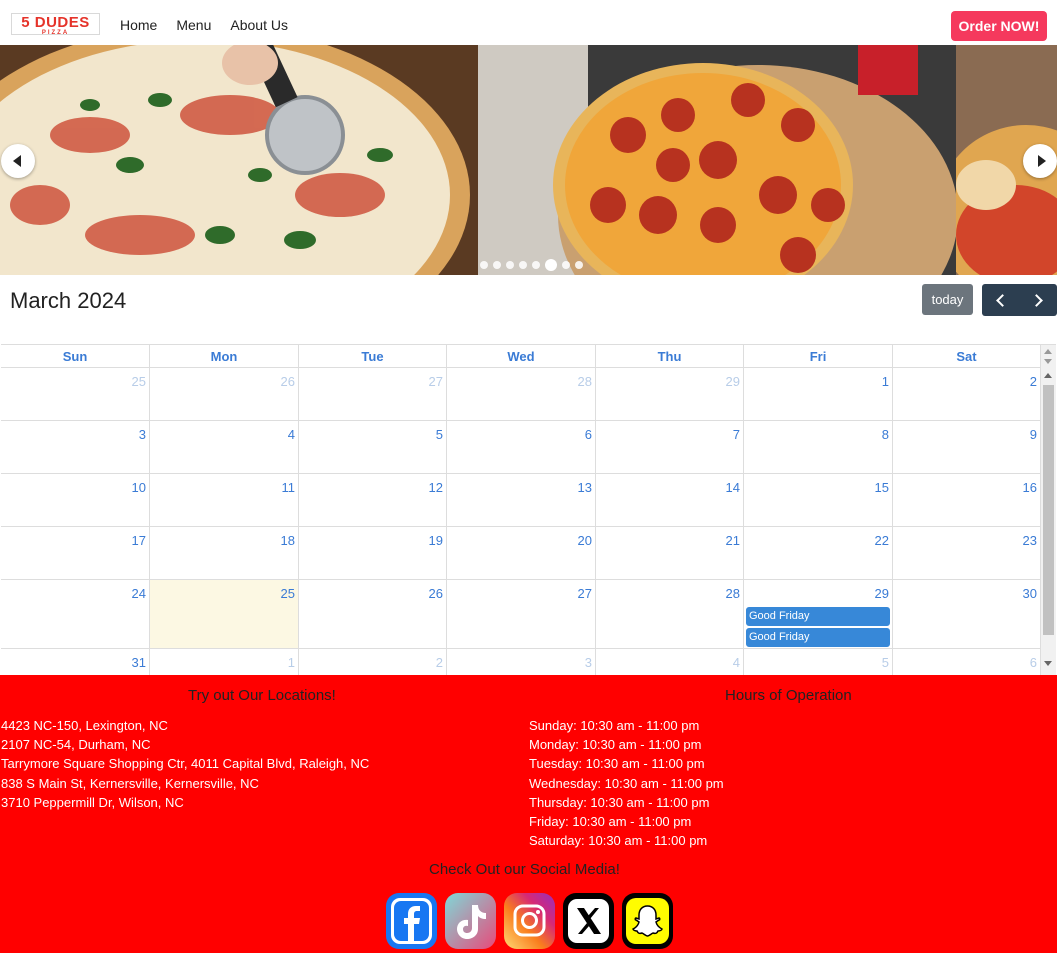  What do you see at coordinates (75, 500) in the screenshot?
I see `calendar-day-cell: 10` at bounding box center [75, 500].